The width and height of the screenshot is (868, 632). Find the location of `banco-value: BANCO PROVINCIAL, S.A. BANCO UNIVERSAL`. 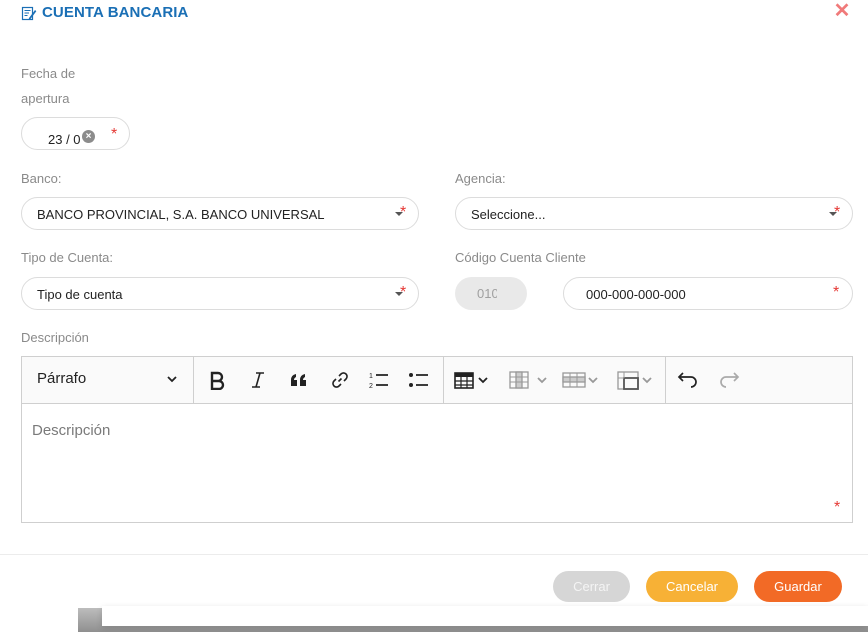

banco-value: BANCO PROVINCIAL, S.A. BANCO UNIVERSAL is located at coordinates (181, 214).